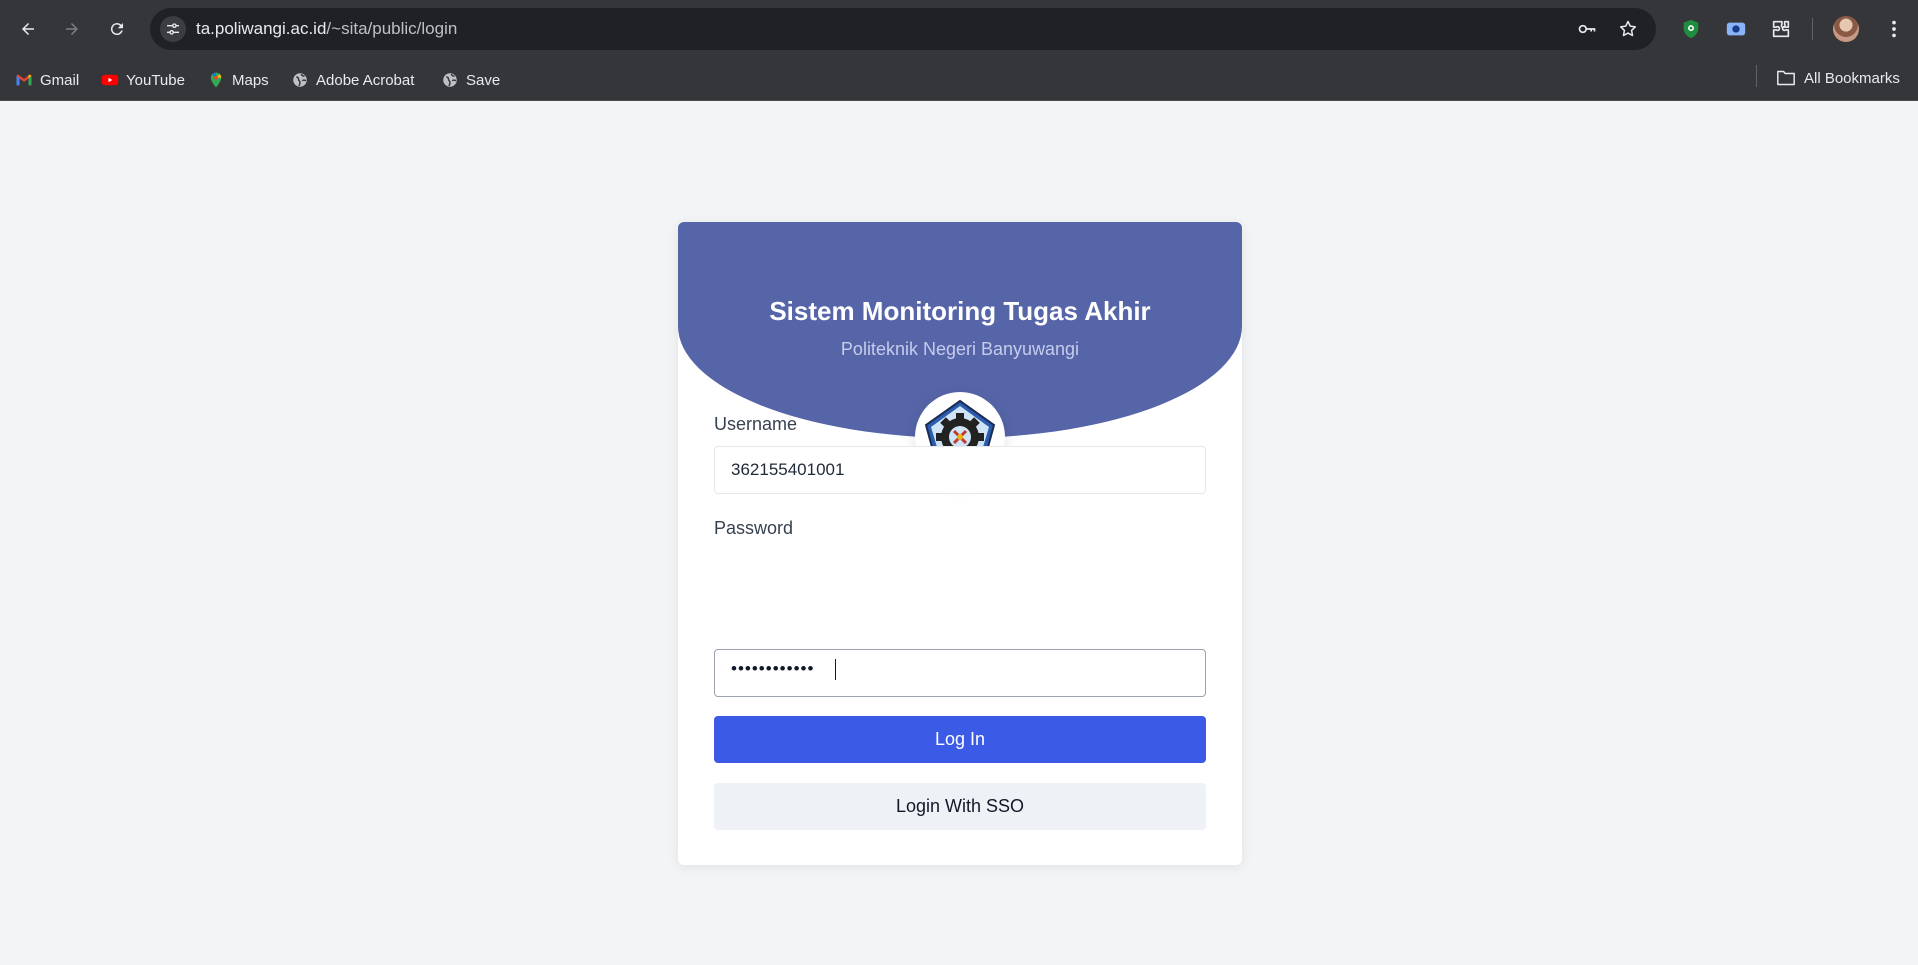 This screenshot has width=1918, height=965. Describe the element at coordinates (1852, 78) in the screenshot. I see `all-bookmarks-label: All Bookmarks` at that location.